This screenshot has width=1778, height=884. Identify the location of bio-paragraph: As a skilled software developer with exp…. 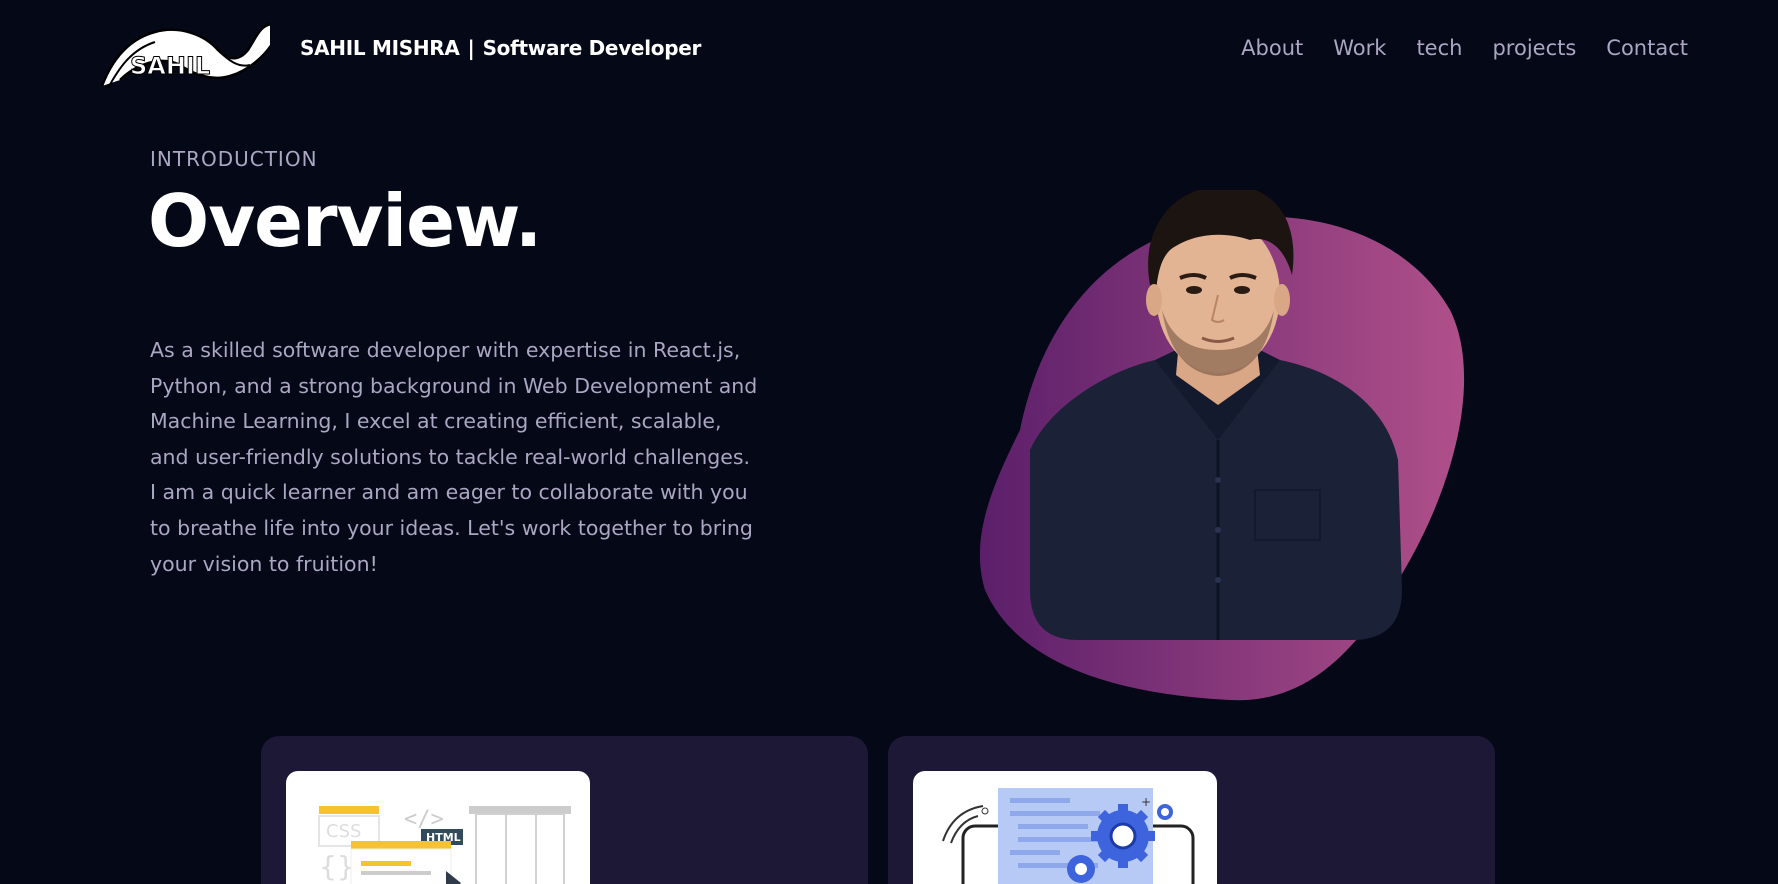
(454, 457).